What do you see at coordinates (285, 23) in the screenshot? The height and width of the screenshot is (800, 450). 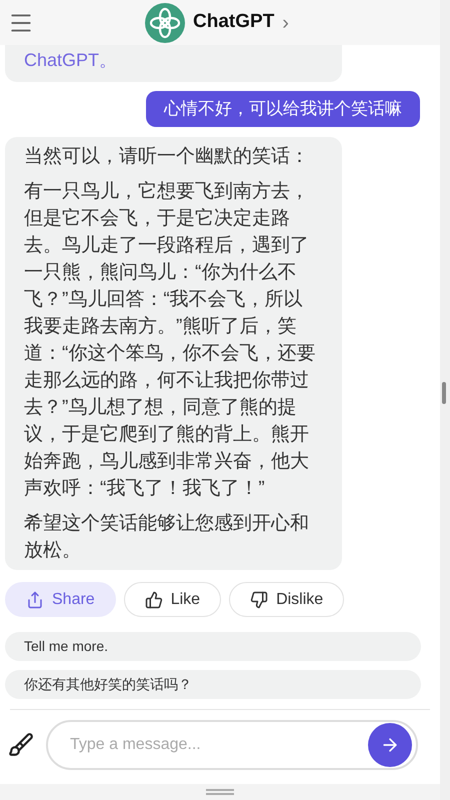 I see `chevron-icon: ›` at bounding box center [285, 23].